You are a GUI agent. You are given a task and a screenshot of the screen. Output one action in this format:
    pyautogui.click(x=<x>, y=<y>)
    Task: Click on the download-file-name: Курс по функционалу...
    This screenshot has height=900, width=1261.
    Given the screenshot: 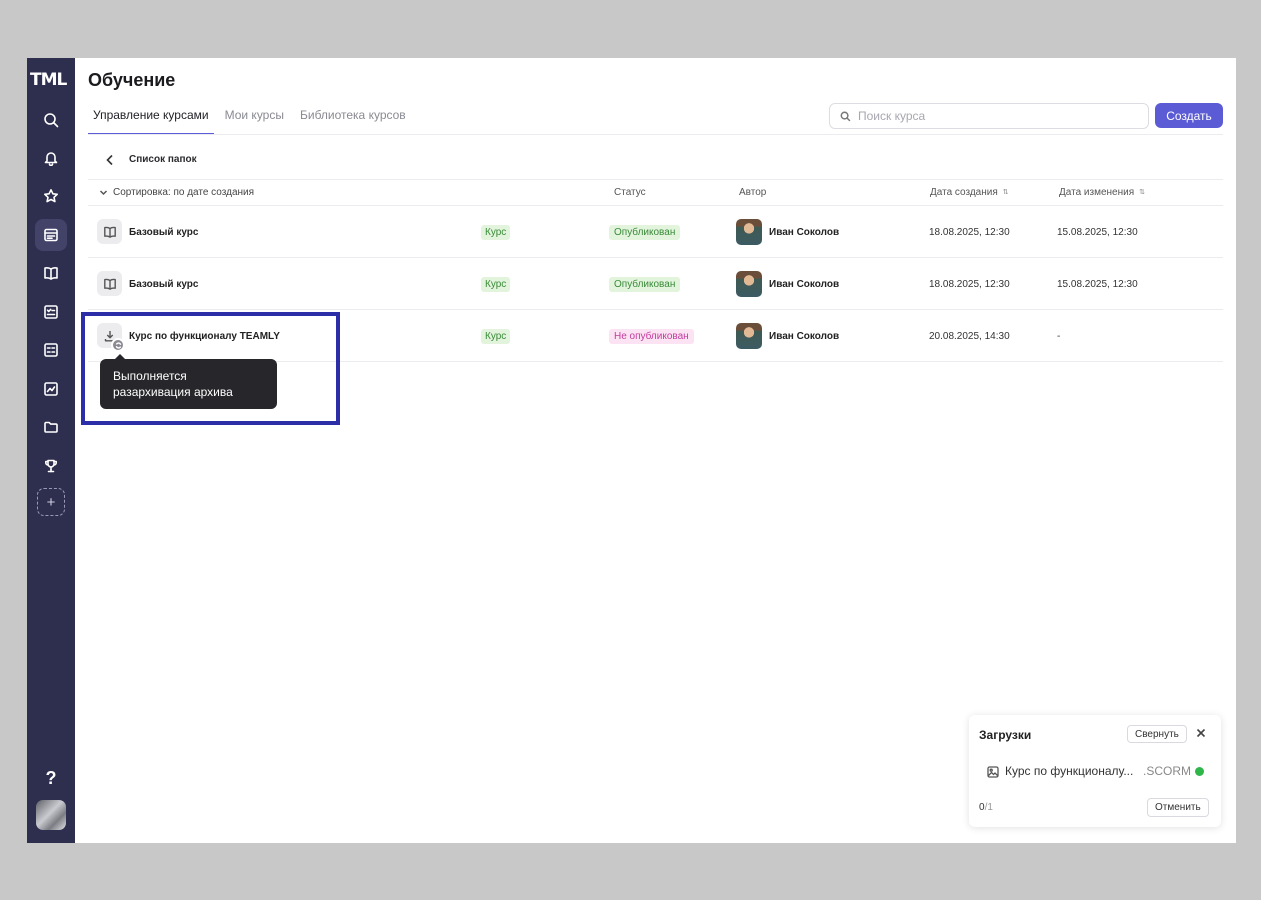 What is the action you would take?
    pyautogui.click(x=1069, y=771)
    